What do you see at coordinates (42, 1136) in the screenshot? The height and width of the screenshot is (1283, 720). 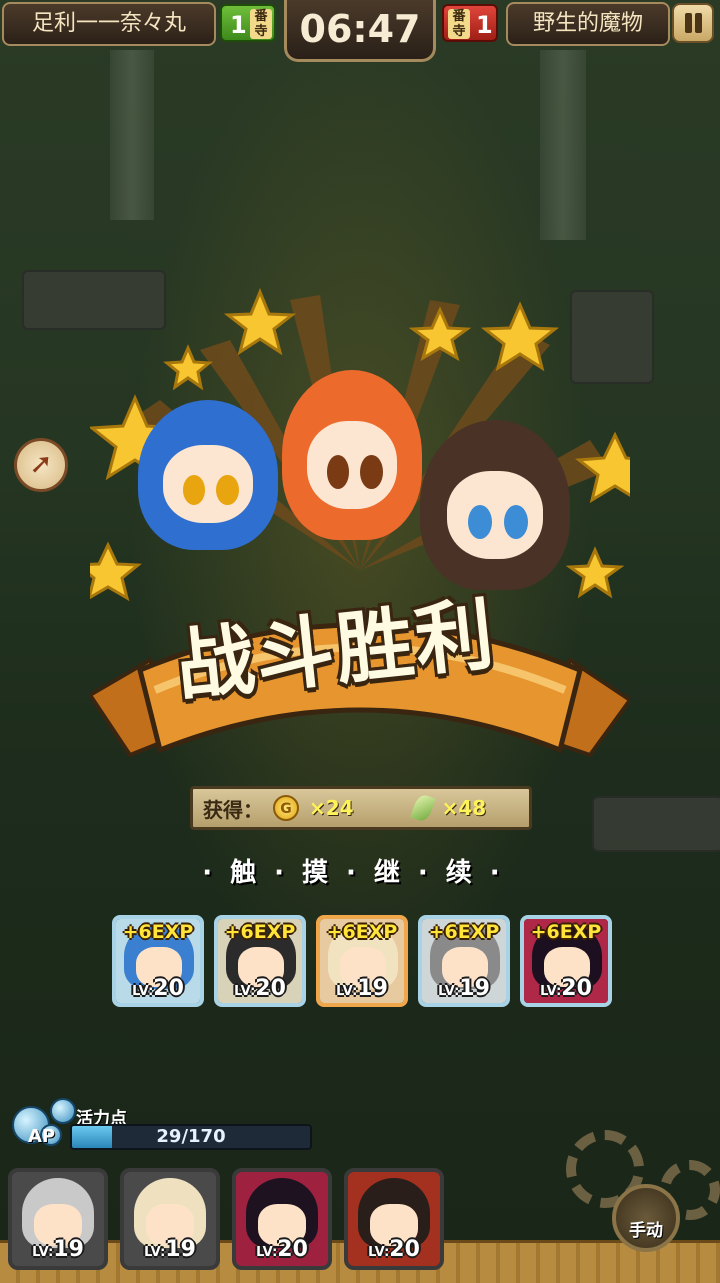 I see `ap-short-label: AP` at bounding box center [42, 1136].